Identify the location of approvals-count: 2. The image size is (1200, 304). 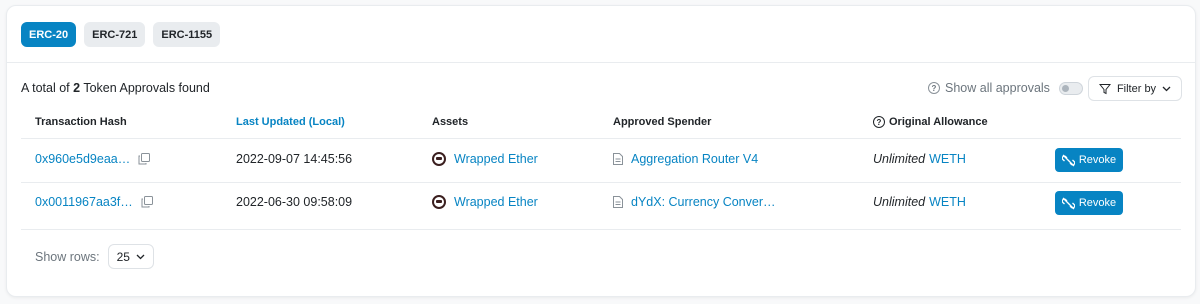
(77, 88).